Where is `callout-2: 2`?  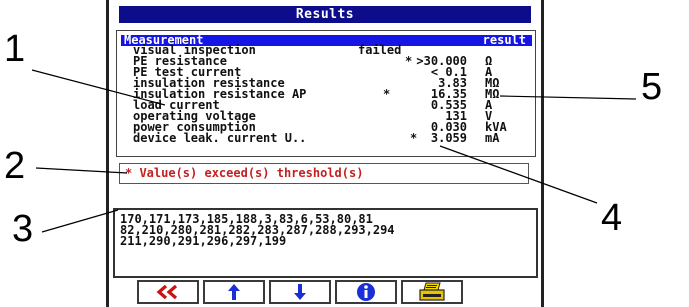
callout-2: 2 is located at coordinates (15, 166).